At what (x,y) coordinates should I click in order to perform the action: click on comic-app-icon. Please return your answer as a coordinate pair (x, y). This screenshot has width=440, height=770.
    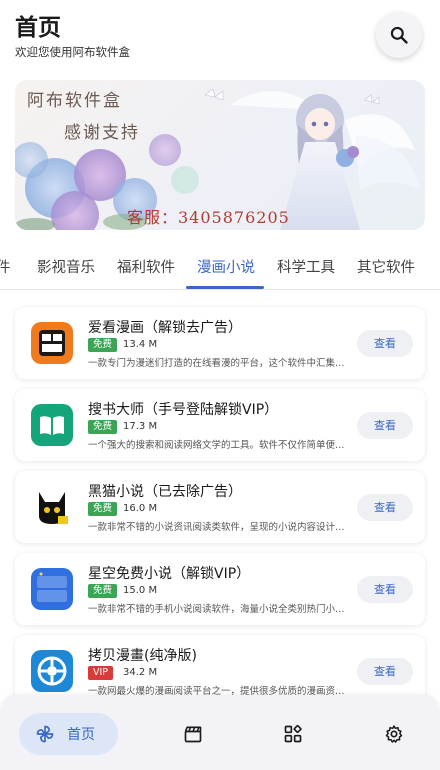
    Looking at the image, I should click on (52, 343).